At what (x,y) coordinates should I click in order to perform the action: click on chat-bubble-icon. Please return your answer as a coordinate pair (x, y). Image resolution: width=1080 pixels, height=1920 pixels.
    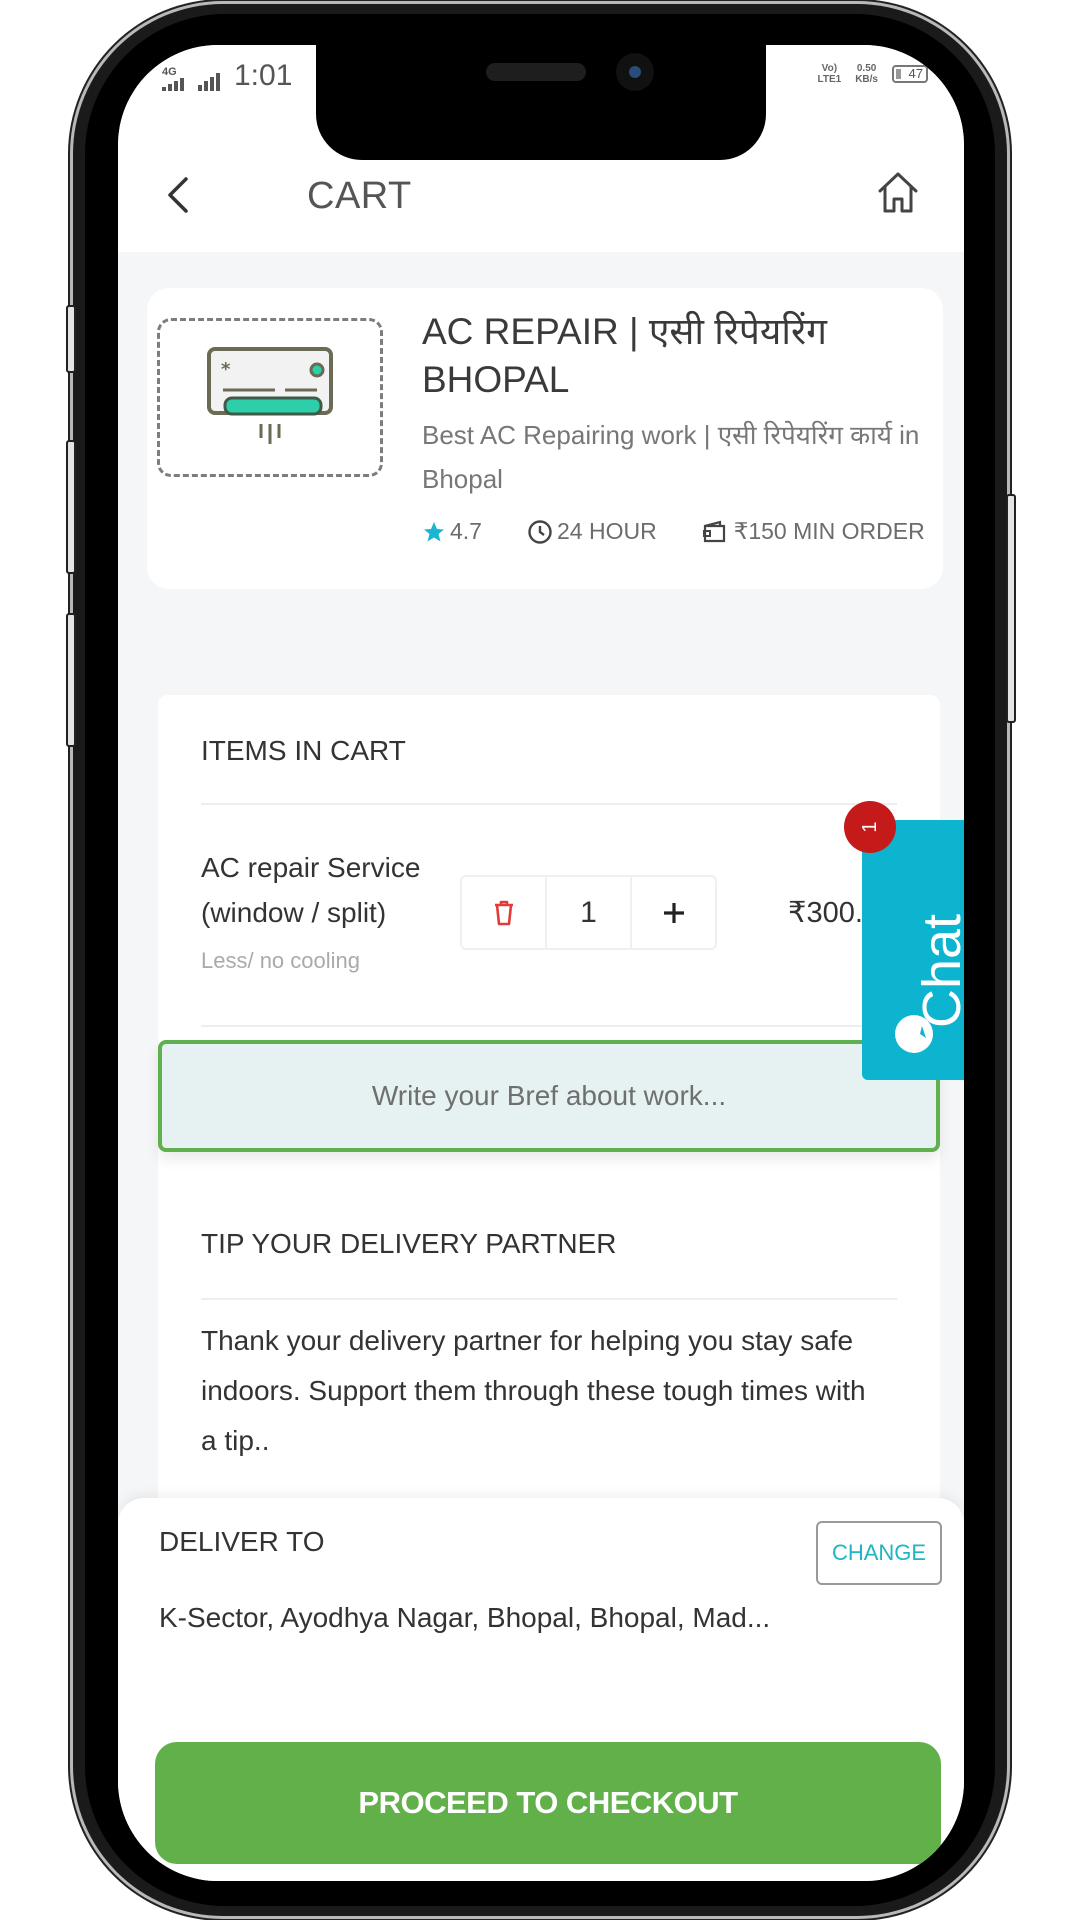
    Looking at the image, I should click on (914, 1034).